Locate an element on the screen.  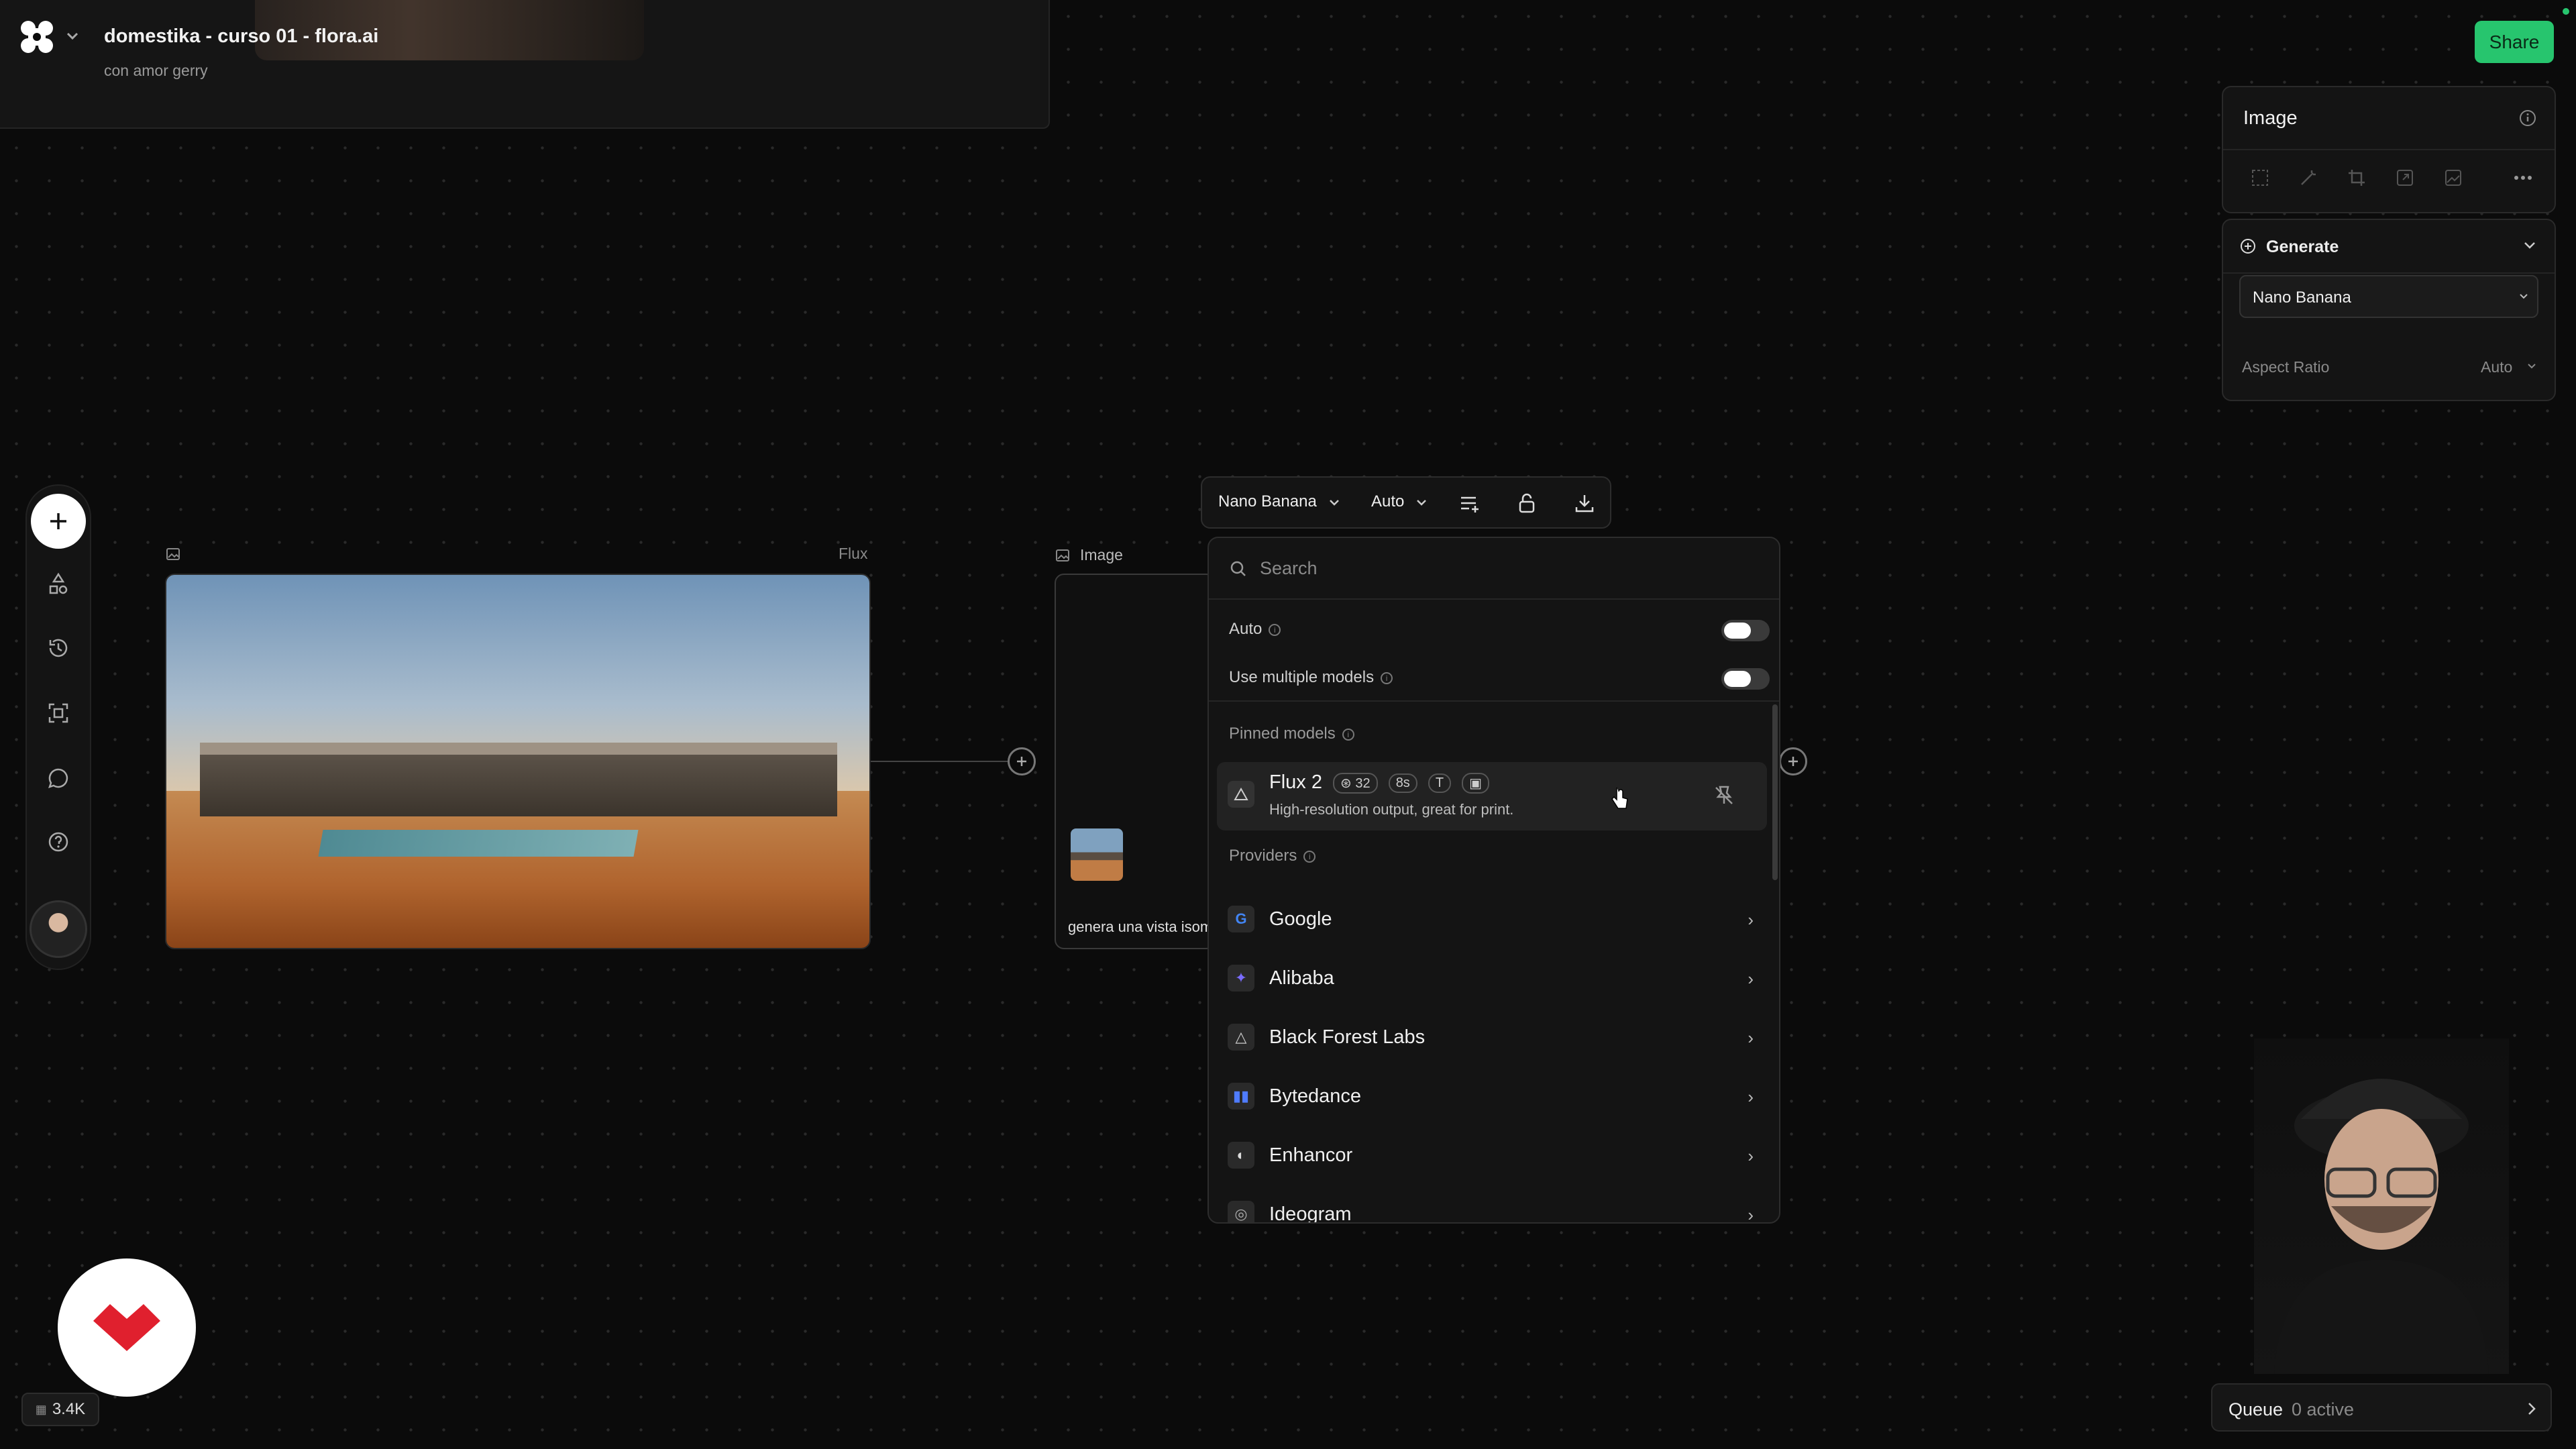
unlock-icon is located at coordinates (1527, 503).